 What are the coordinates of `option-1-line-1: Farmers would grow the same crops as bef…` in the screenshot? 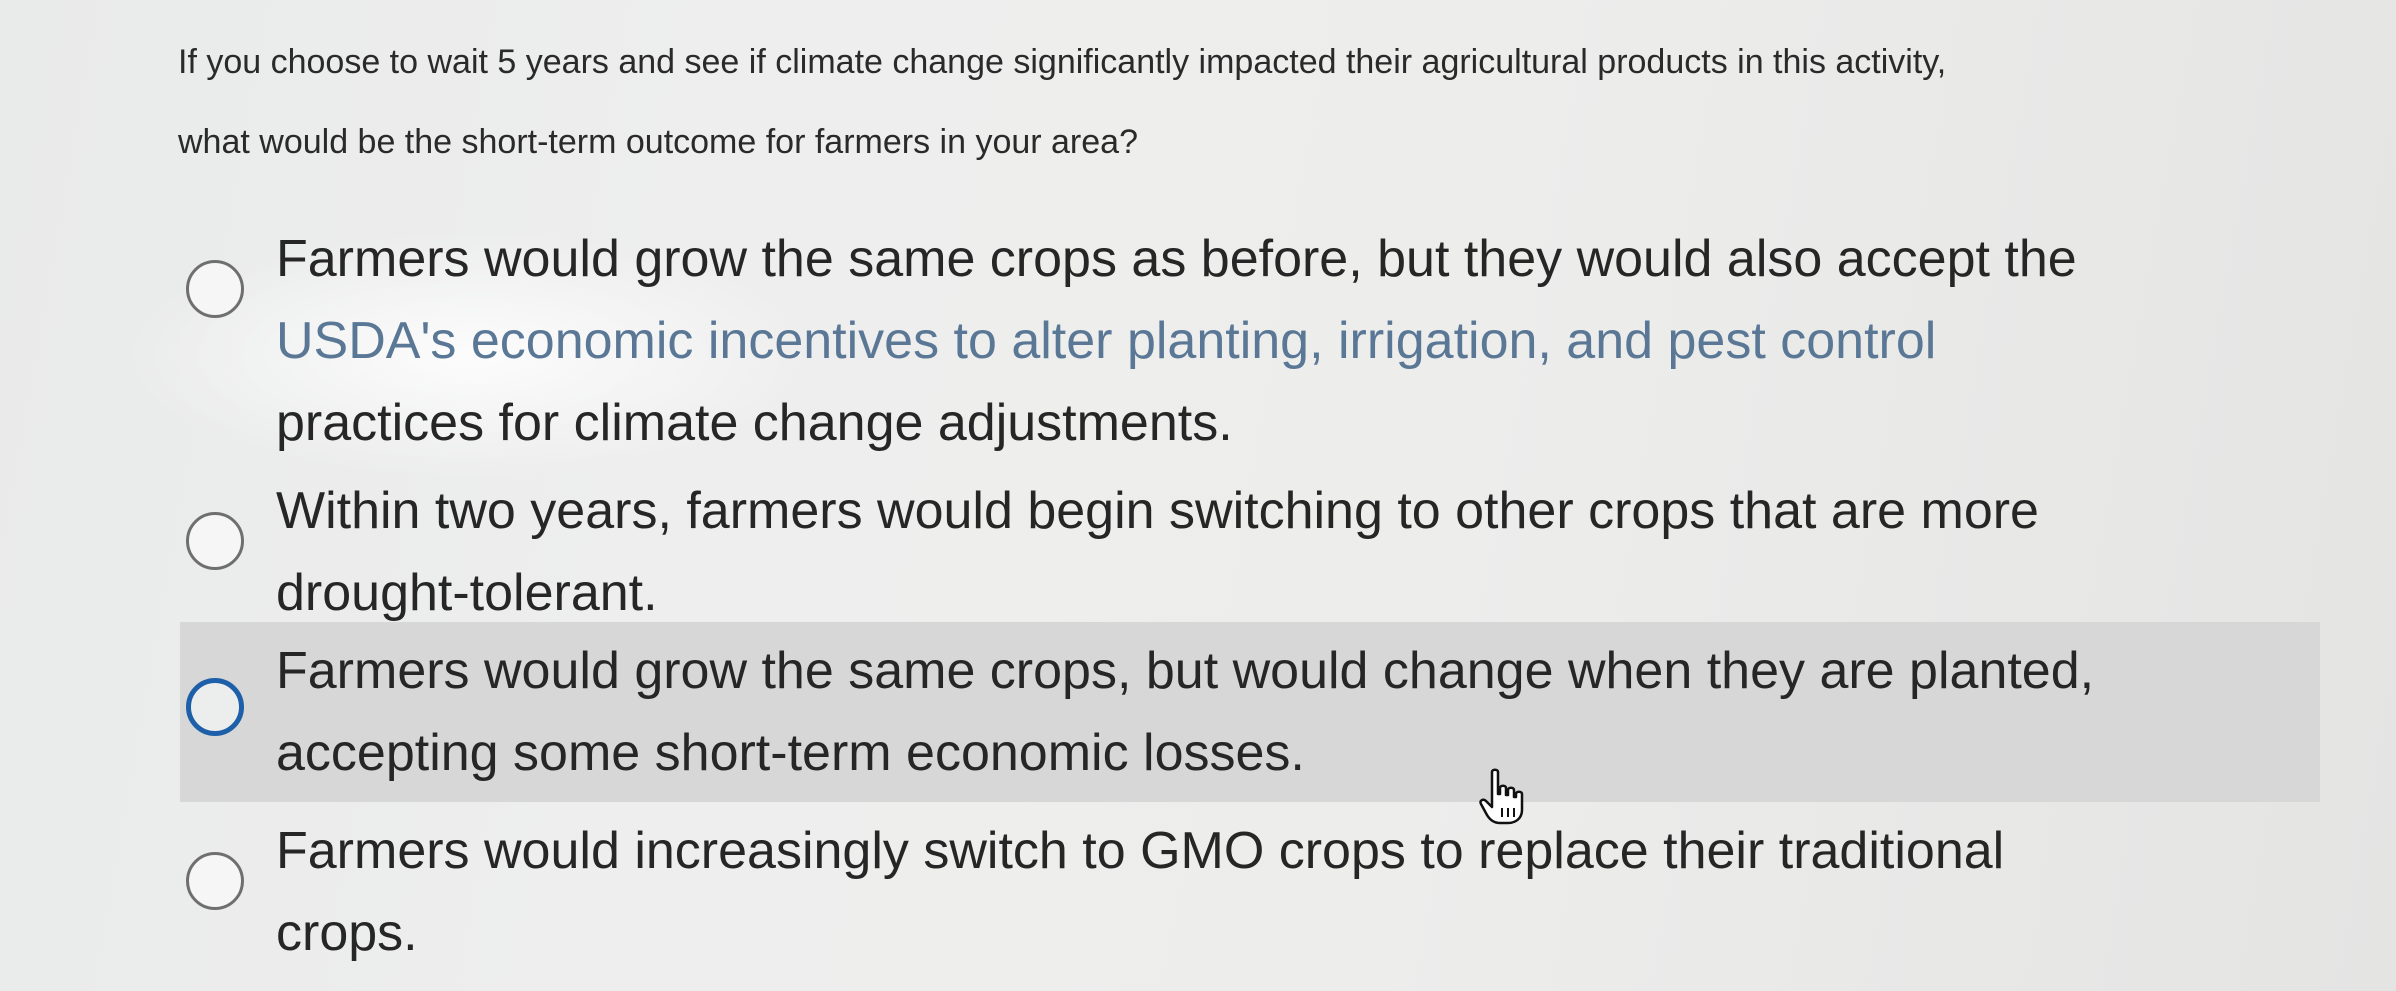 It's located at (1176, 259).